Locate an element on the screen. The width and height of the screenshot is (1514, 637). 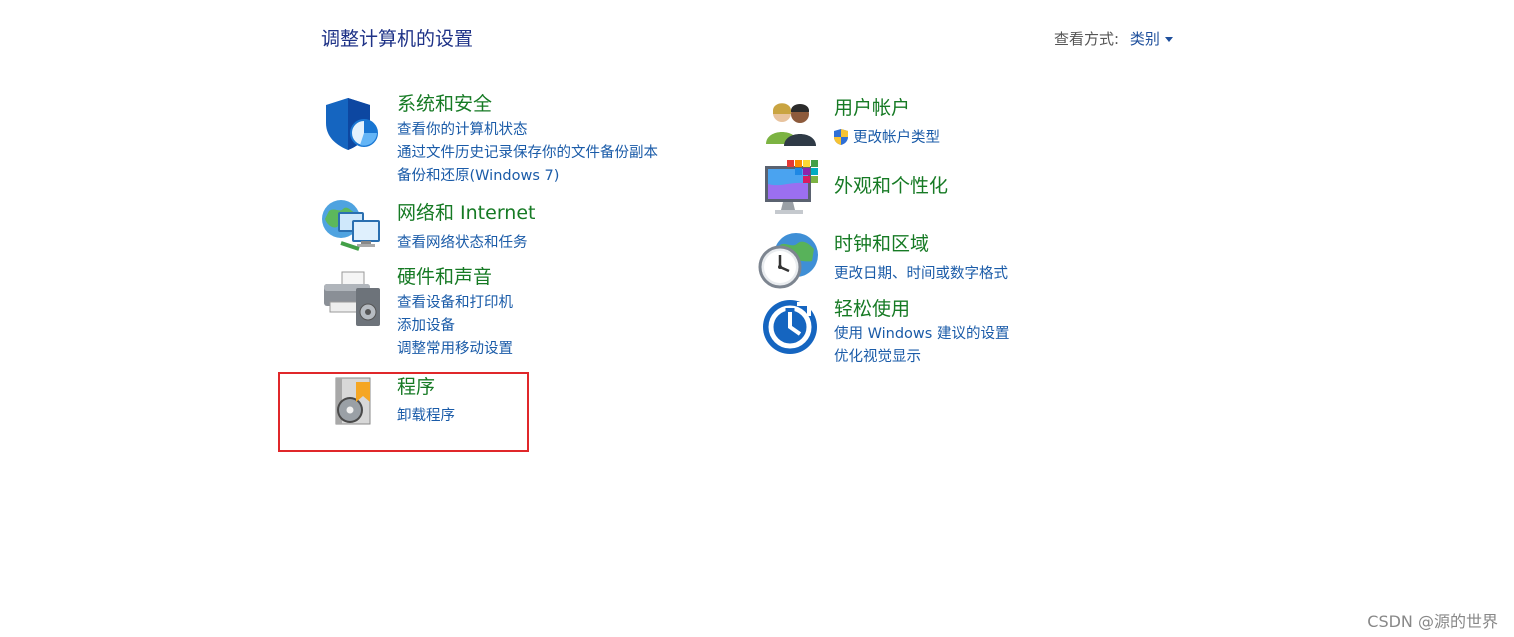
link-mobility-settings: 调整常用移动设置 is located at coordinates (455, 347).